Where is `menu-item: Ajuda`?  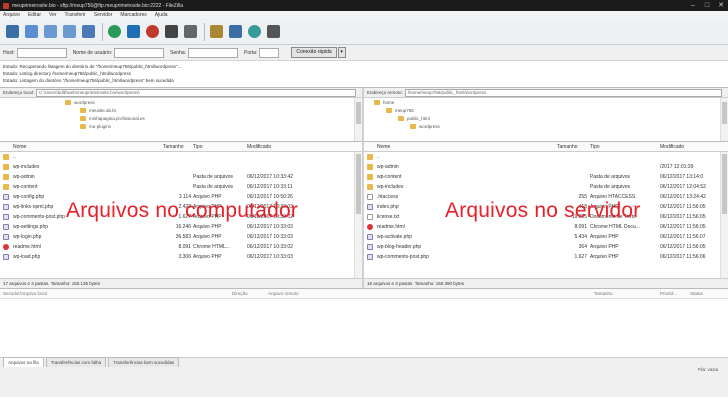 menu-item: Ajuda is located at coordinates (161, 15).